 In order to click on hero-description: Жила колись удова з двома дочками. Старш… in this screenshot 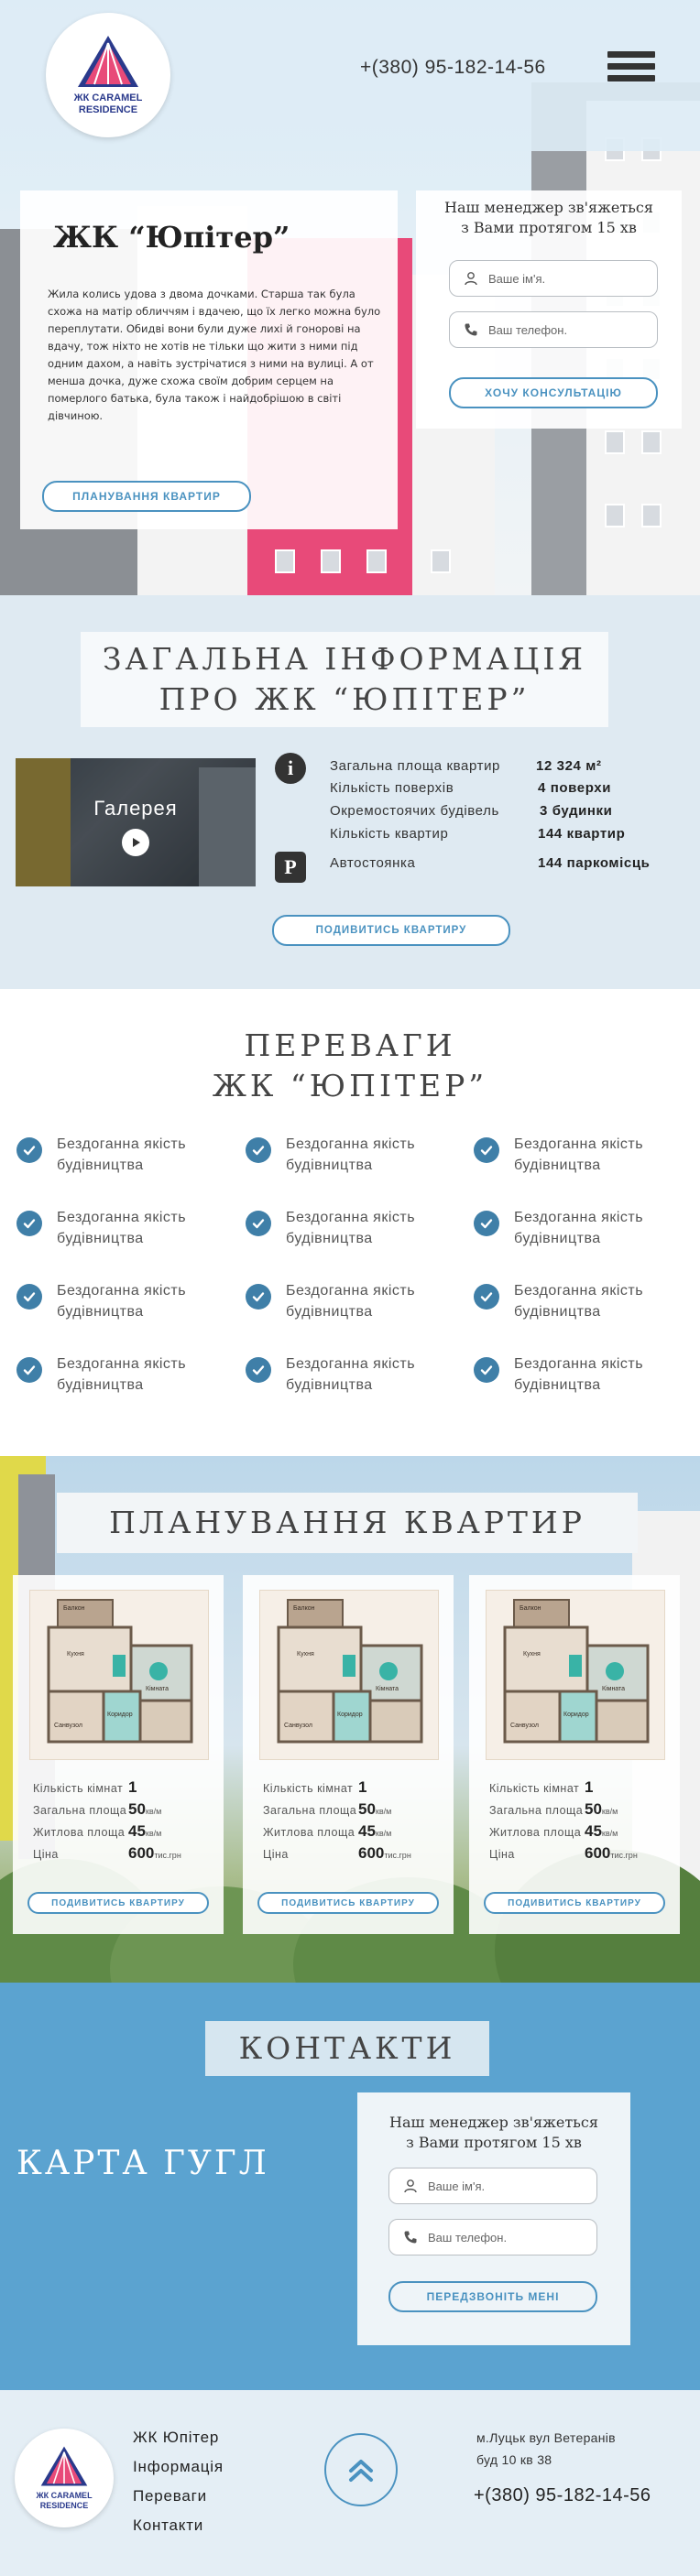, I will do `click(214, 355)`.